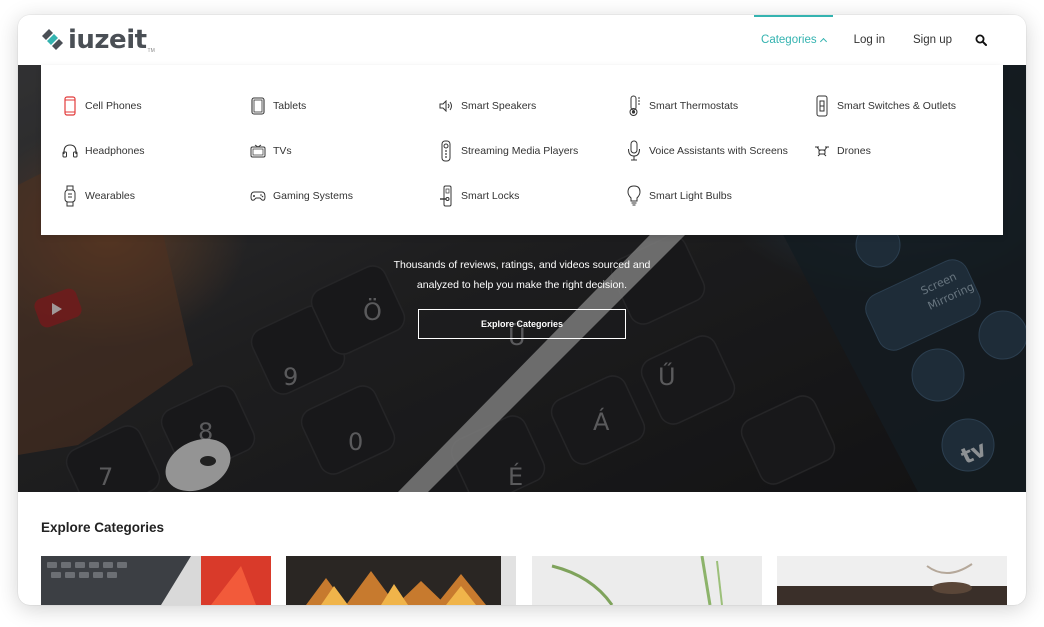 This screenshot has width=1044, height=627. Describe the element at coordinates (103, 527) in the screenshot. I see `explore-categories-heading: Explore Categories` at that location.